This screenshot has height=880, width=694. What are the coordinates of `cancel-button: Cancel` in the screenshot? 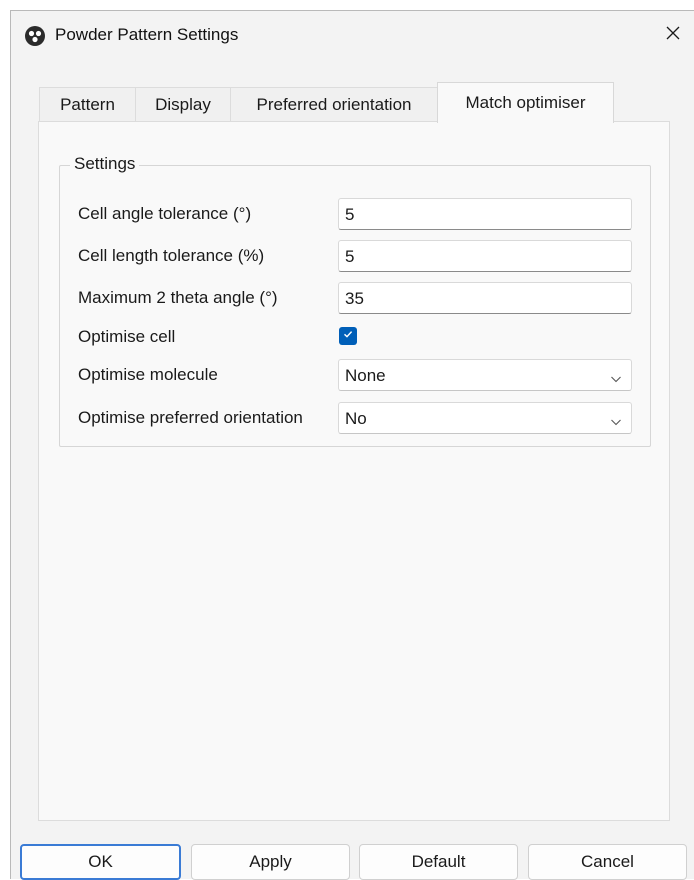 It's located at (607, 862).